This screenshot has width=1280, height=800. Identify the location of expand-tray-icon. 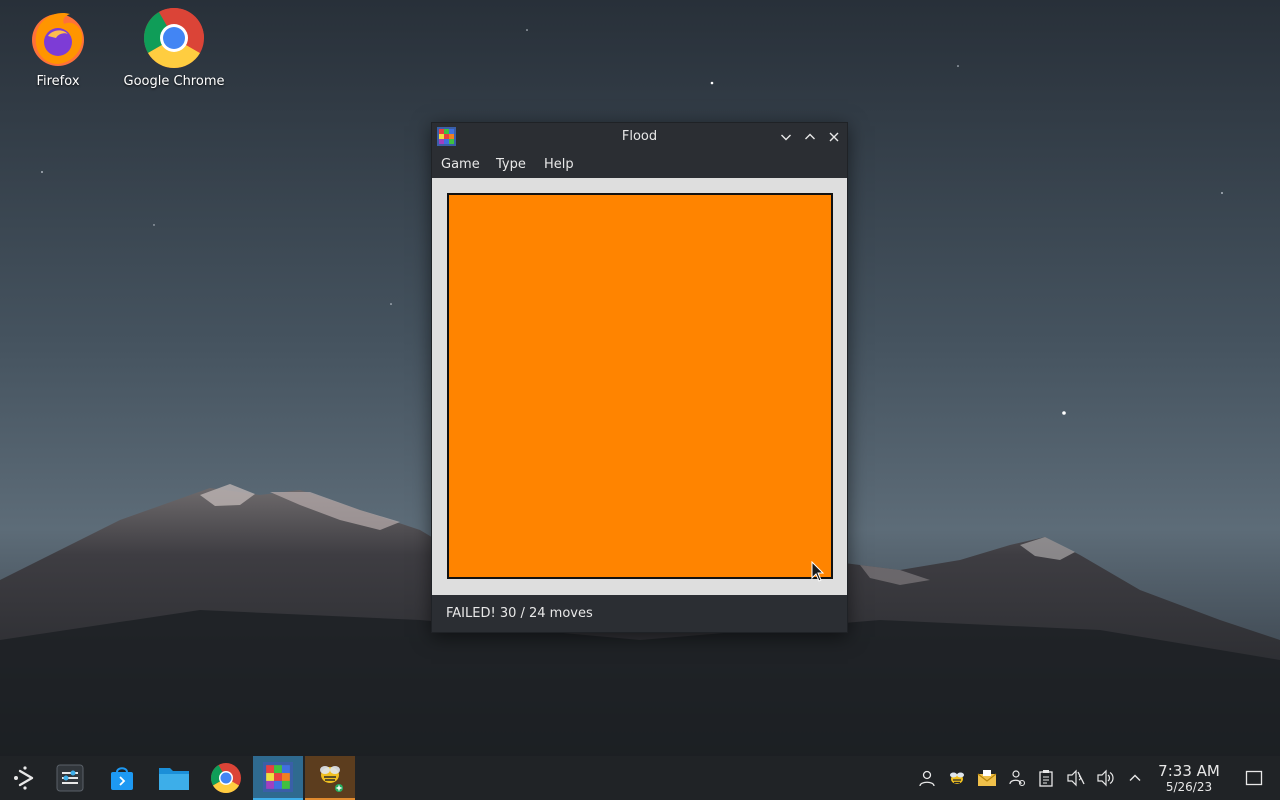
(1135, 777).